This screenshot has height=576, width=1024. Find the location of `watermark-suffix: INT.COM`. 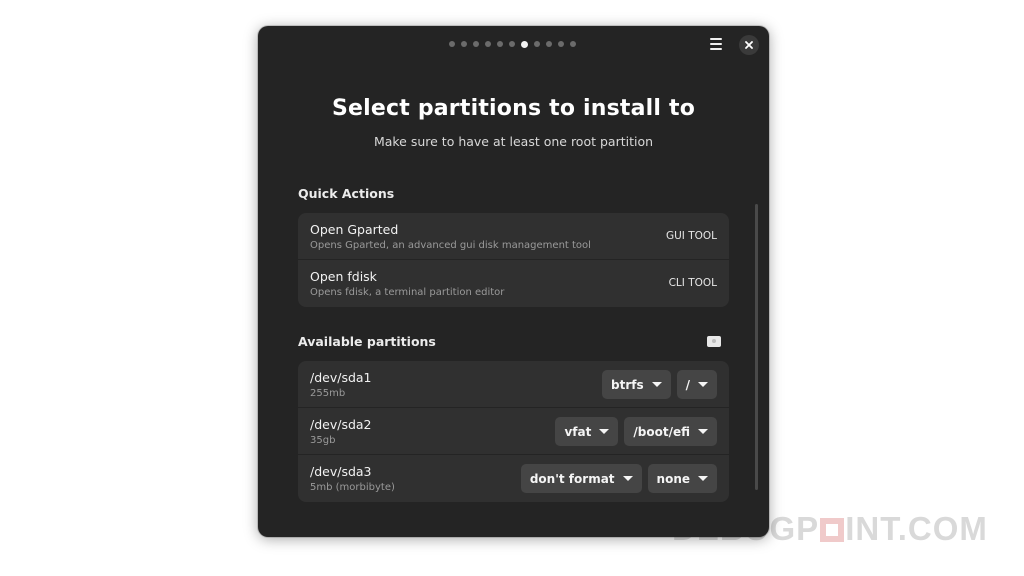

watermark-suffix: INT.COM is located at coordinates (916, 528).